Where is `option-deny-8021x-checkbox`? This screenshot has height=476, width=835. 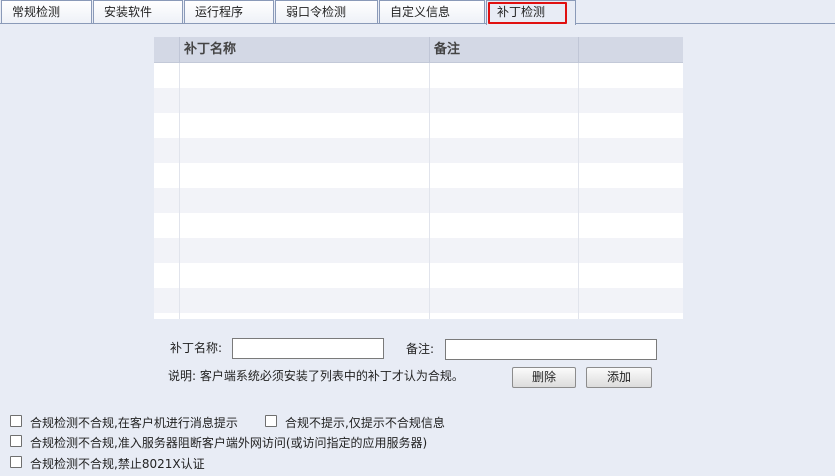
option-deny-8021x-checkbox is located at coordinates (16, 462).